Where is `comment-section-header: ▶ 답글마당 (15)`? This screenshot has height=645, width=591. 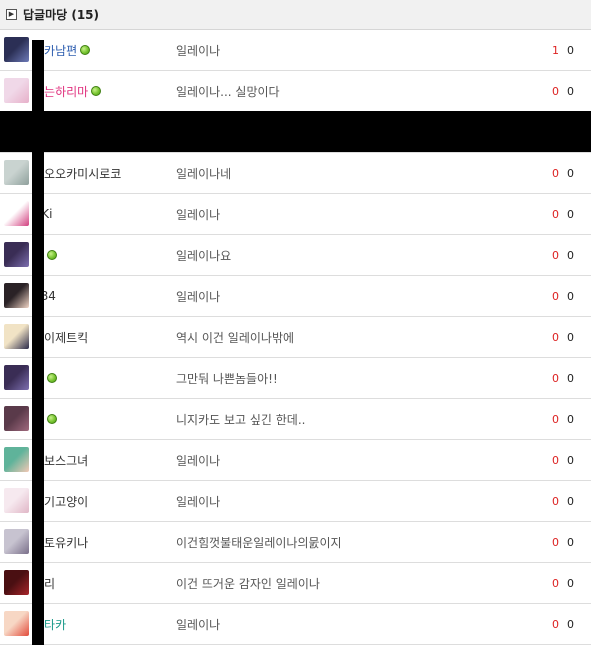 comment-section-header: ▶ 답글마당 (15) is located at coordinates (295, 15).